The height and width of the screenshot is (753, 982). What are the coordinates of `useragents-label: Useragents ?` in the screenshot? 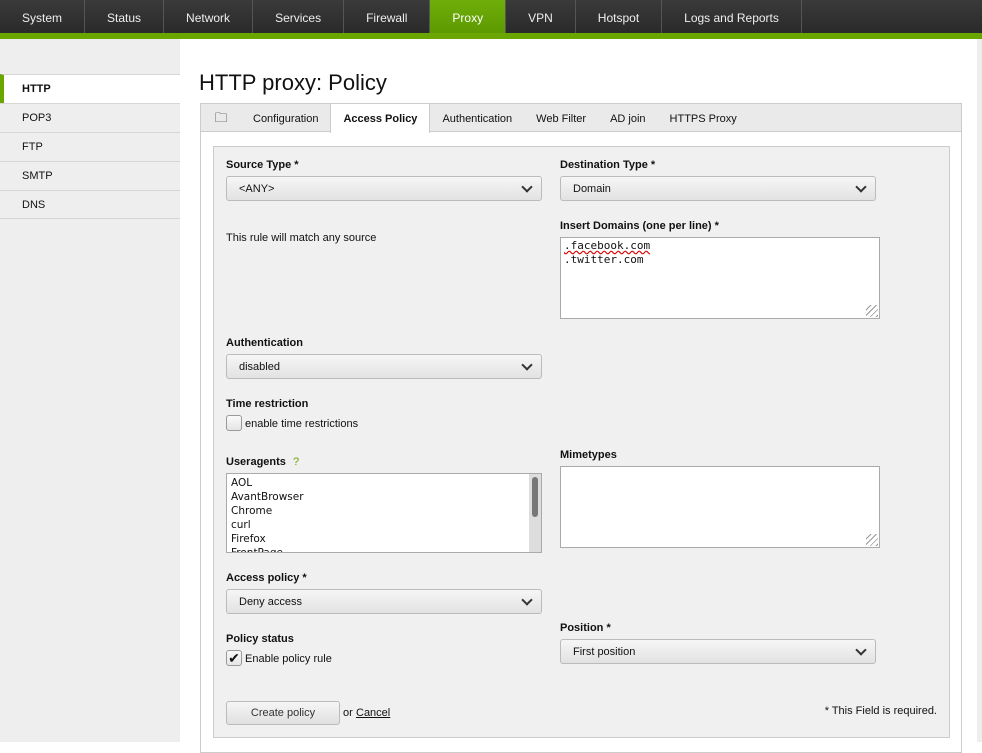 It's located at (262, 462).